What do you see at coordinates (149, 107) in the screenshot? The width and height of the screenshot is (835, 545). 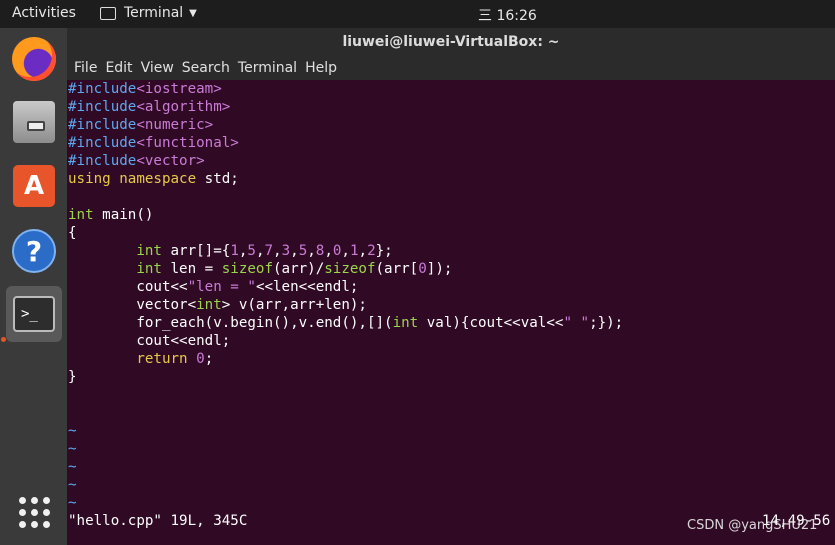 I see `code-line: #include<algorithm>` at bounding box center [149, 107].